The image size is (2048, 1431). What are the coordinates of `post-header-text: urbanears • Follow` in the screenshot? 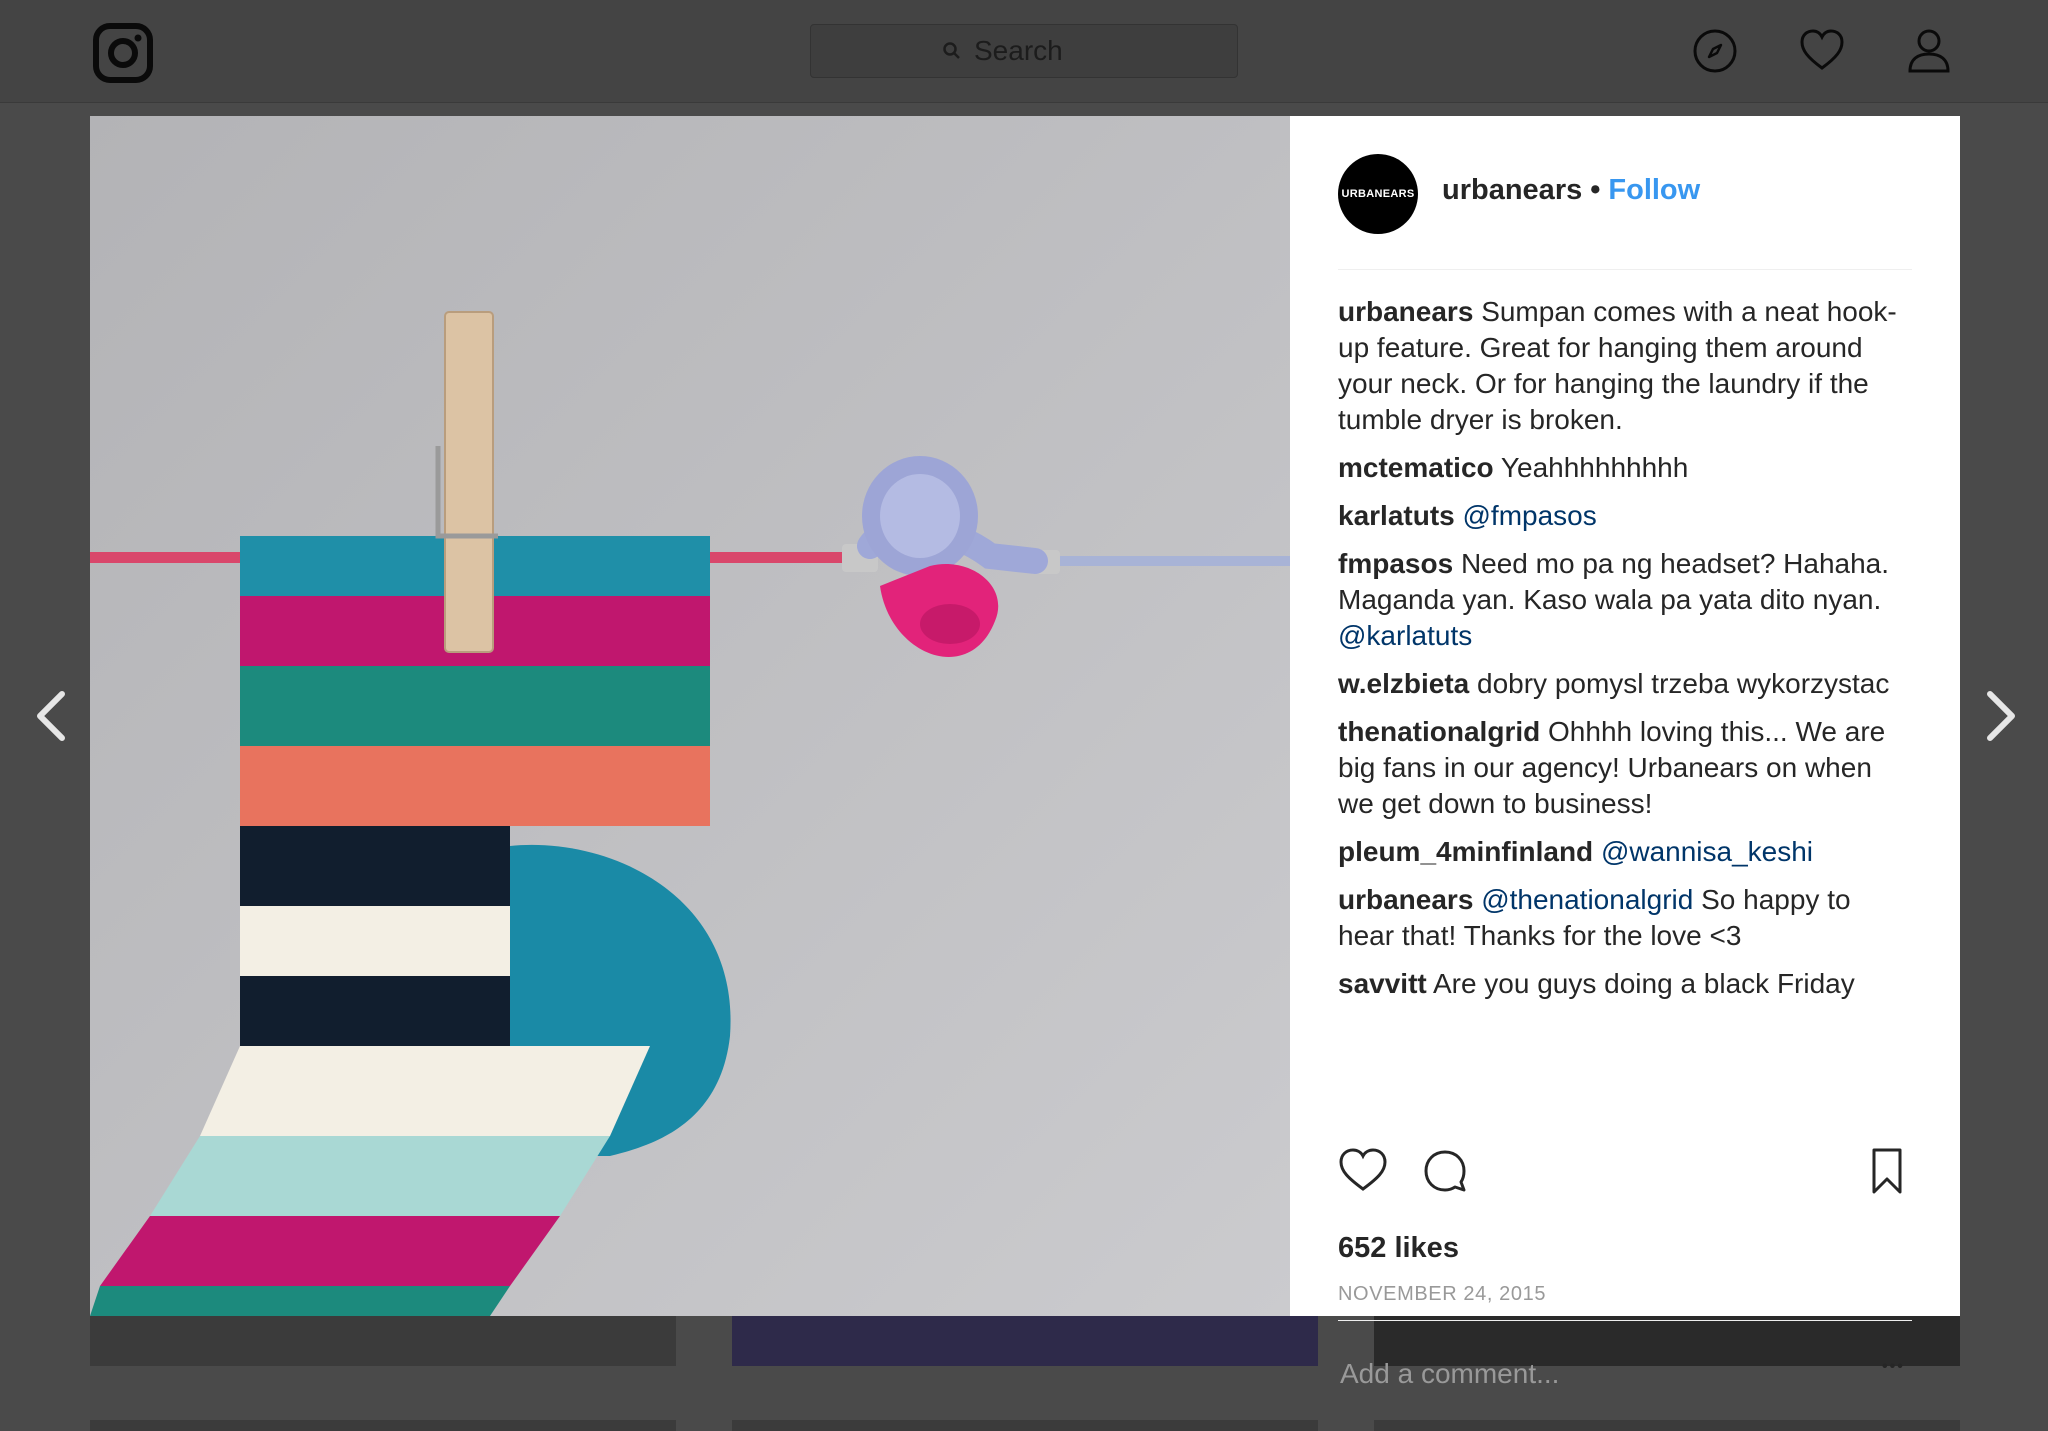 It's located at (1571, 190).